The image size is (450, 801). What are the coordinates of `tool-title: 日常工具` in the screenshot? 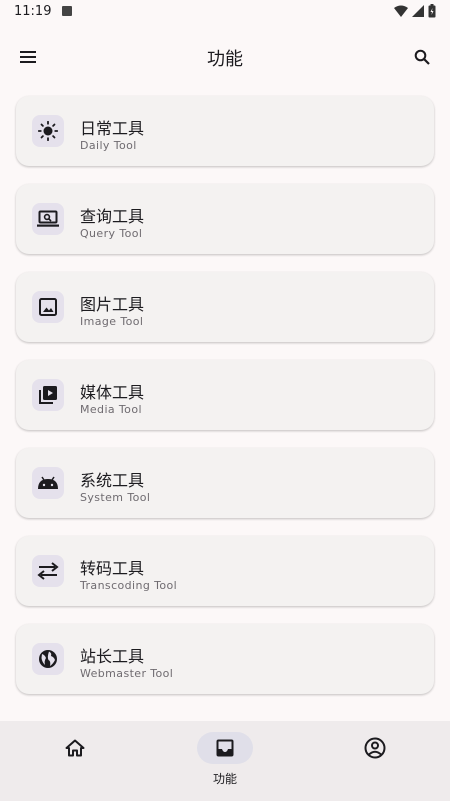 It's located at (112, 128).